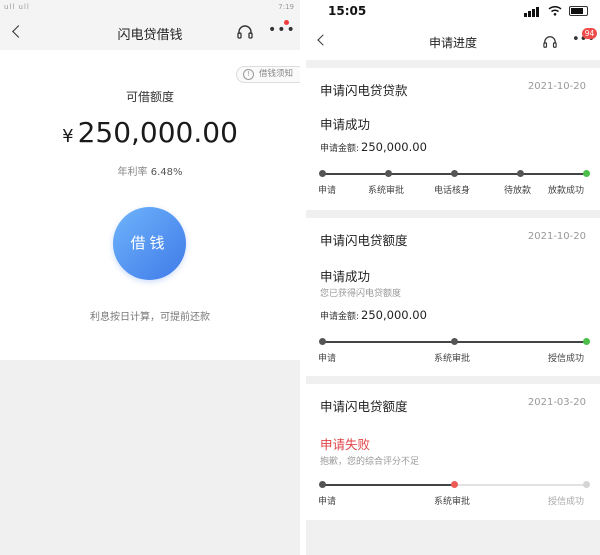 This screenshot has width=600, height=555. Describe the element at coordinates (286, 22) in the screenshot. I see `notification-dot` at that location.